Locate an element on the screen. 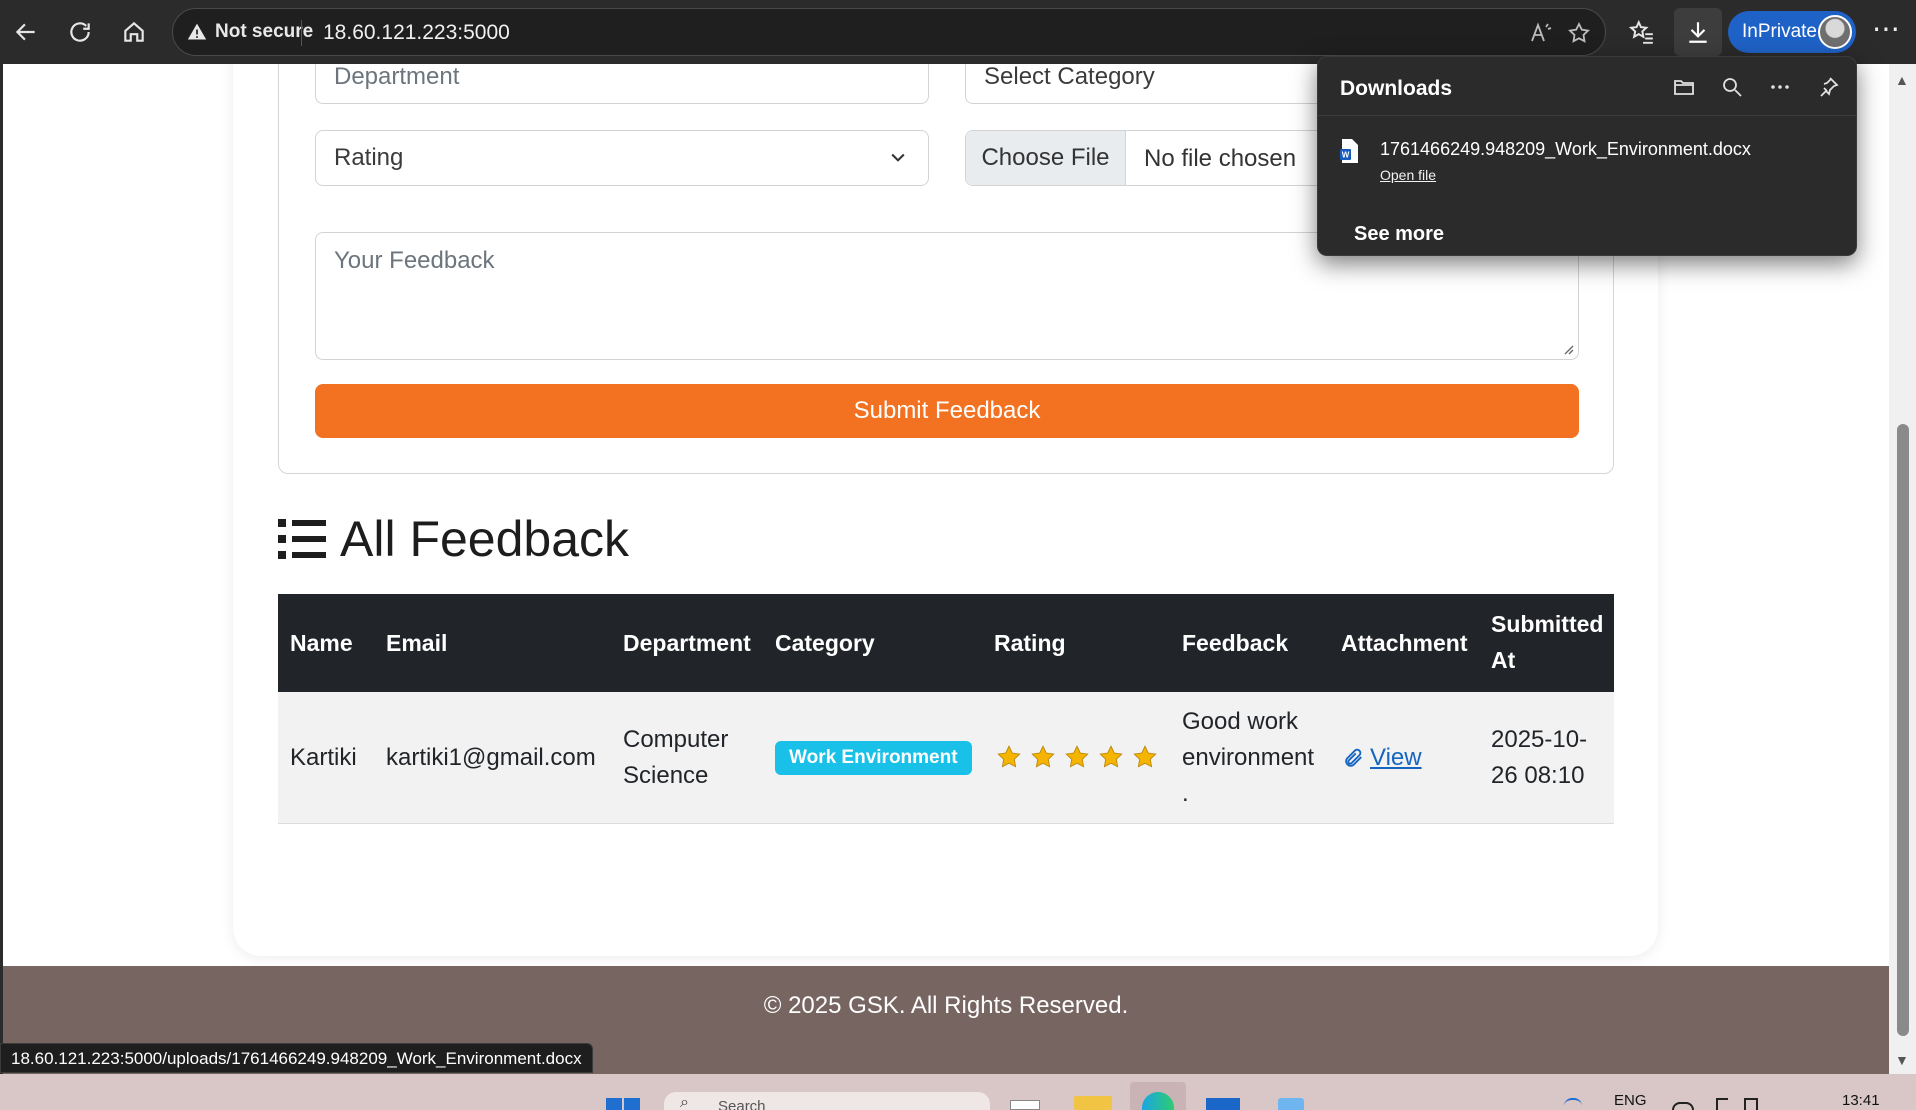  department-placeholder: Department is located at coordinates (397, 77).